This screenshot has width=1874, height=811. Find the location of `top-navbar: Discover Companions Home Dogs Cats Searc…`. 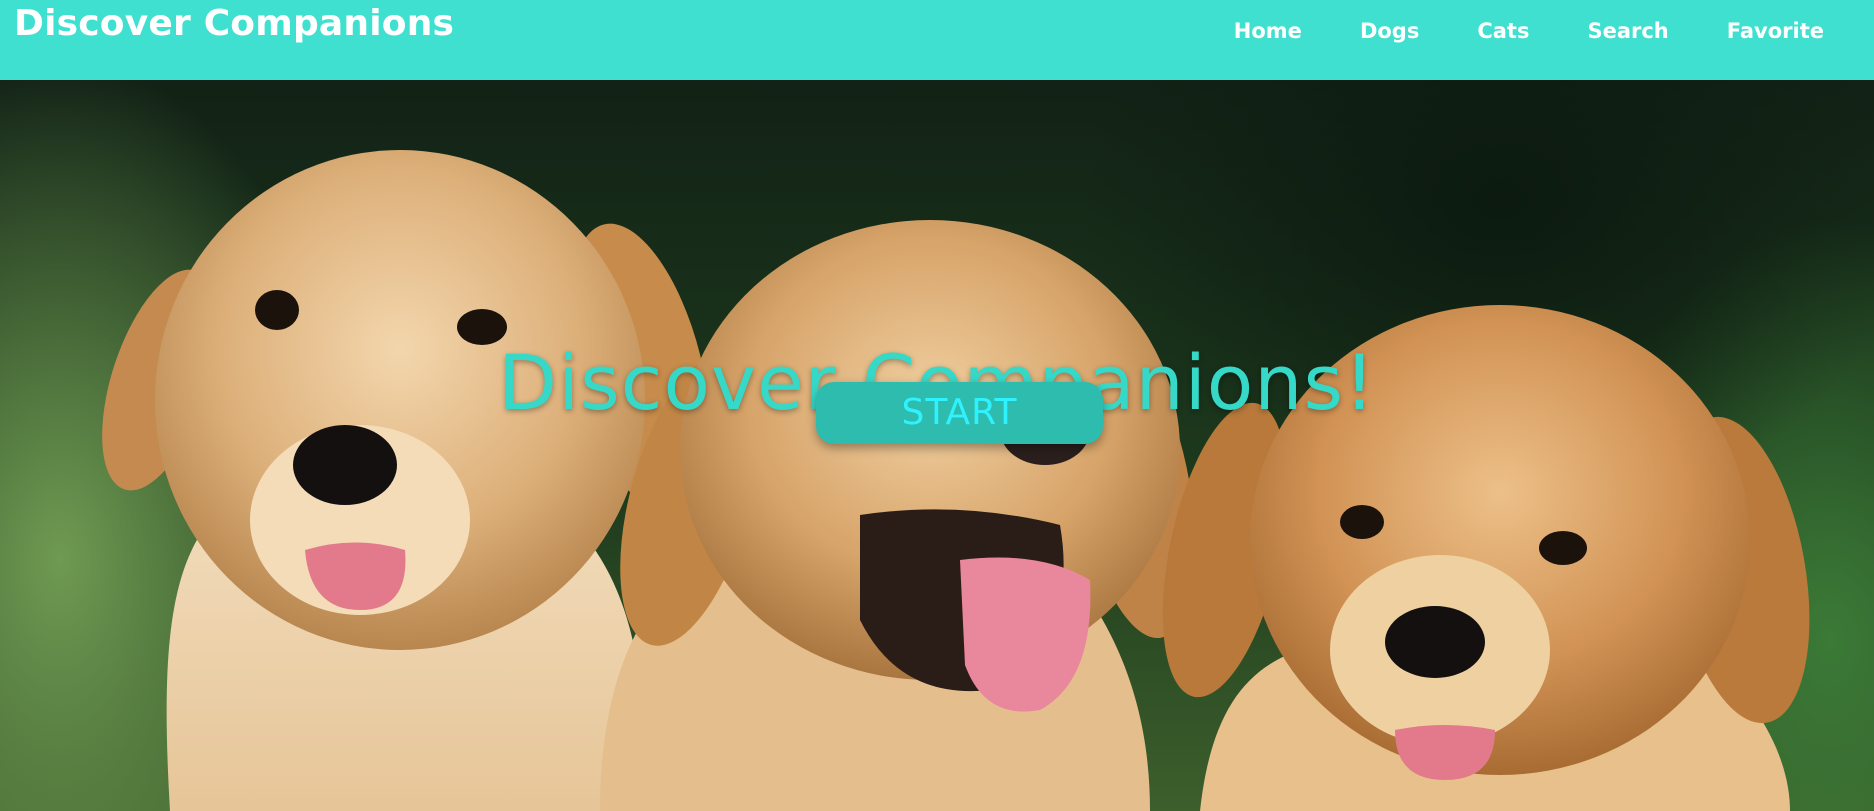

top-navbar: Discover Companions Home Dogs Cats Searc… is located at coordinates (937, 40).